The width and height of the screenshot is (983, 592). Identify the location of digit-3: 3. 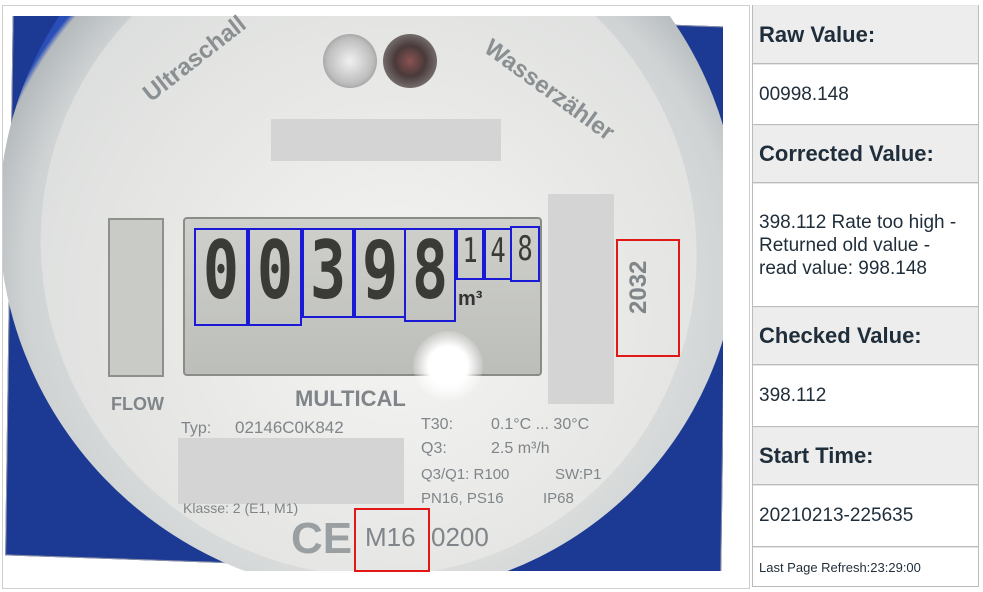
(328, 272).